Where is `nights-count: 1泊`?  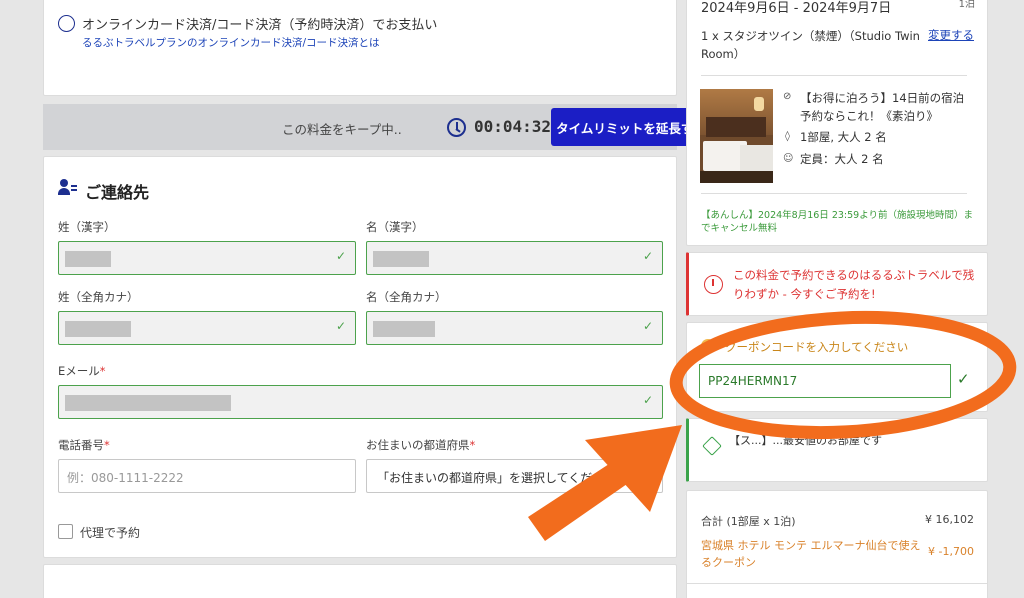 nights-count: 1泊 is located at coordinates (966, 5).